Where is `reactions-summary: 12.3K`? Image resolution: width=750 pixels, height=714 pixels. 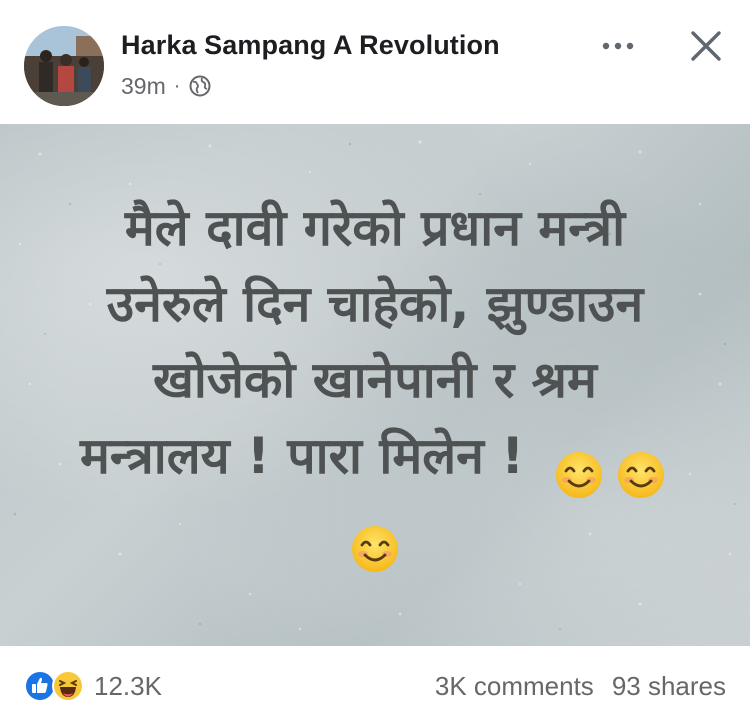
reactions-summary: 12.3K is located at coordinates (93, 686).